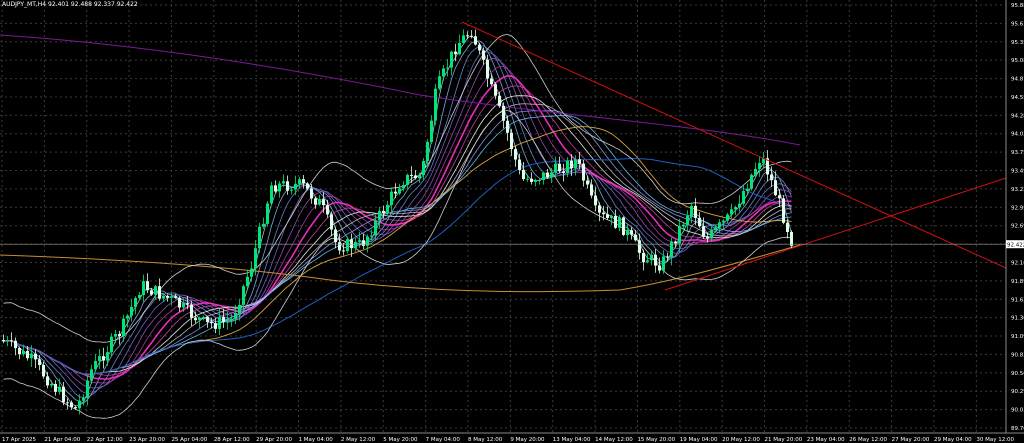 The image size is (1024, 443). Describe the element at coordinates (1017, 392) in the screenshot. I see `price-label: 90.295` at that location.